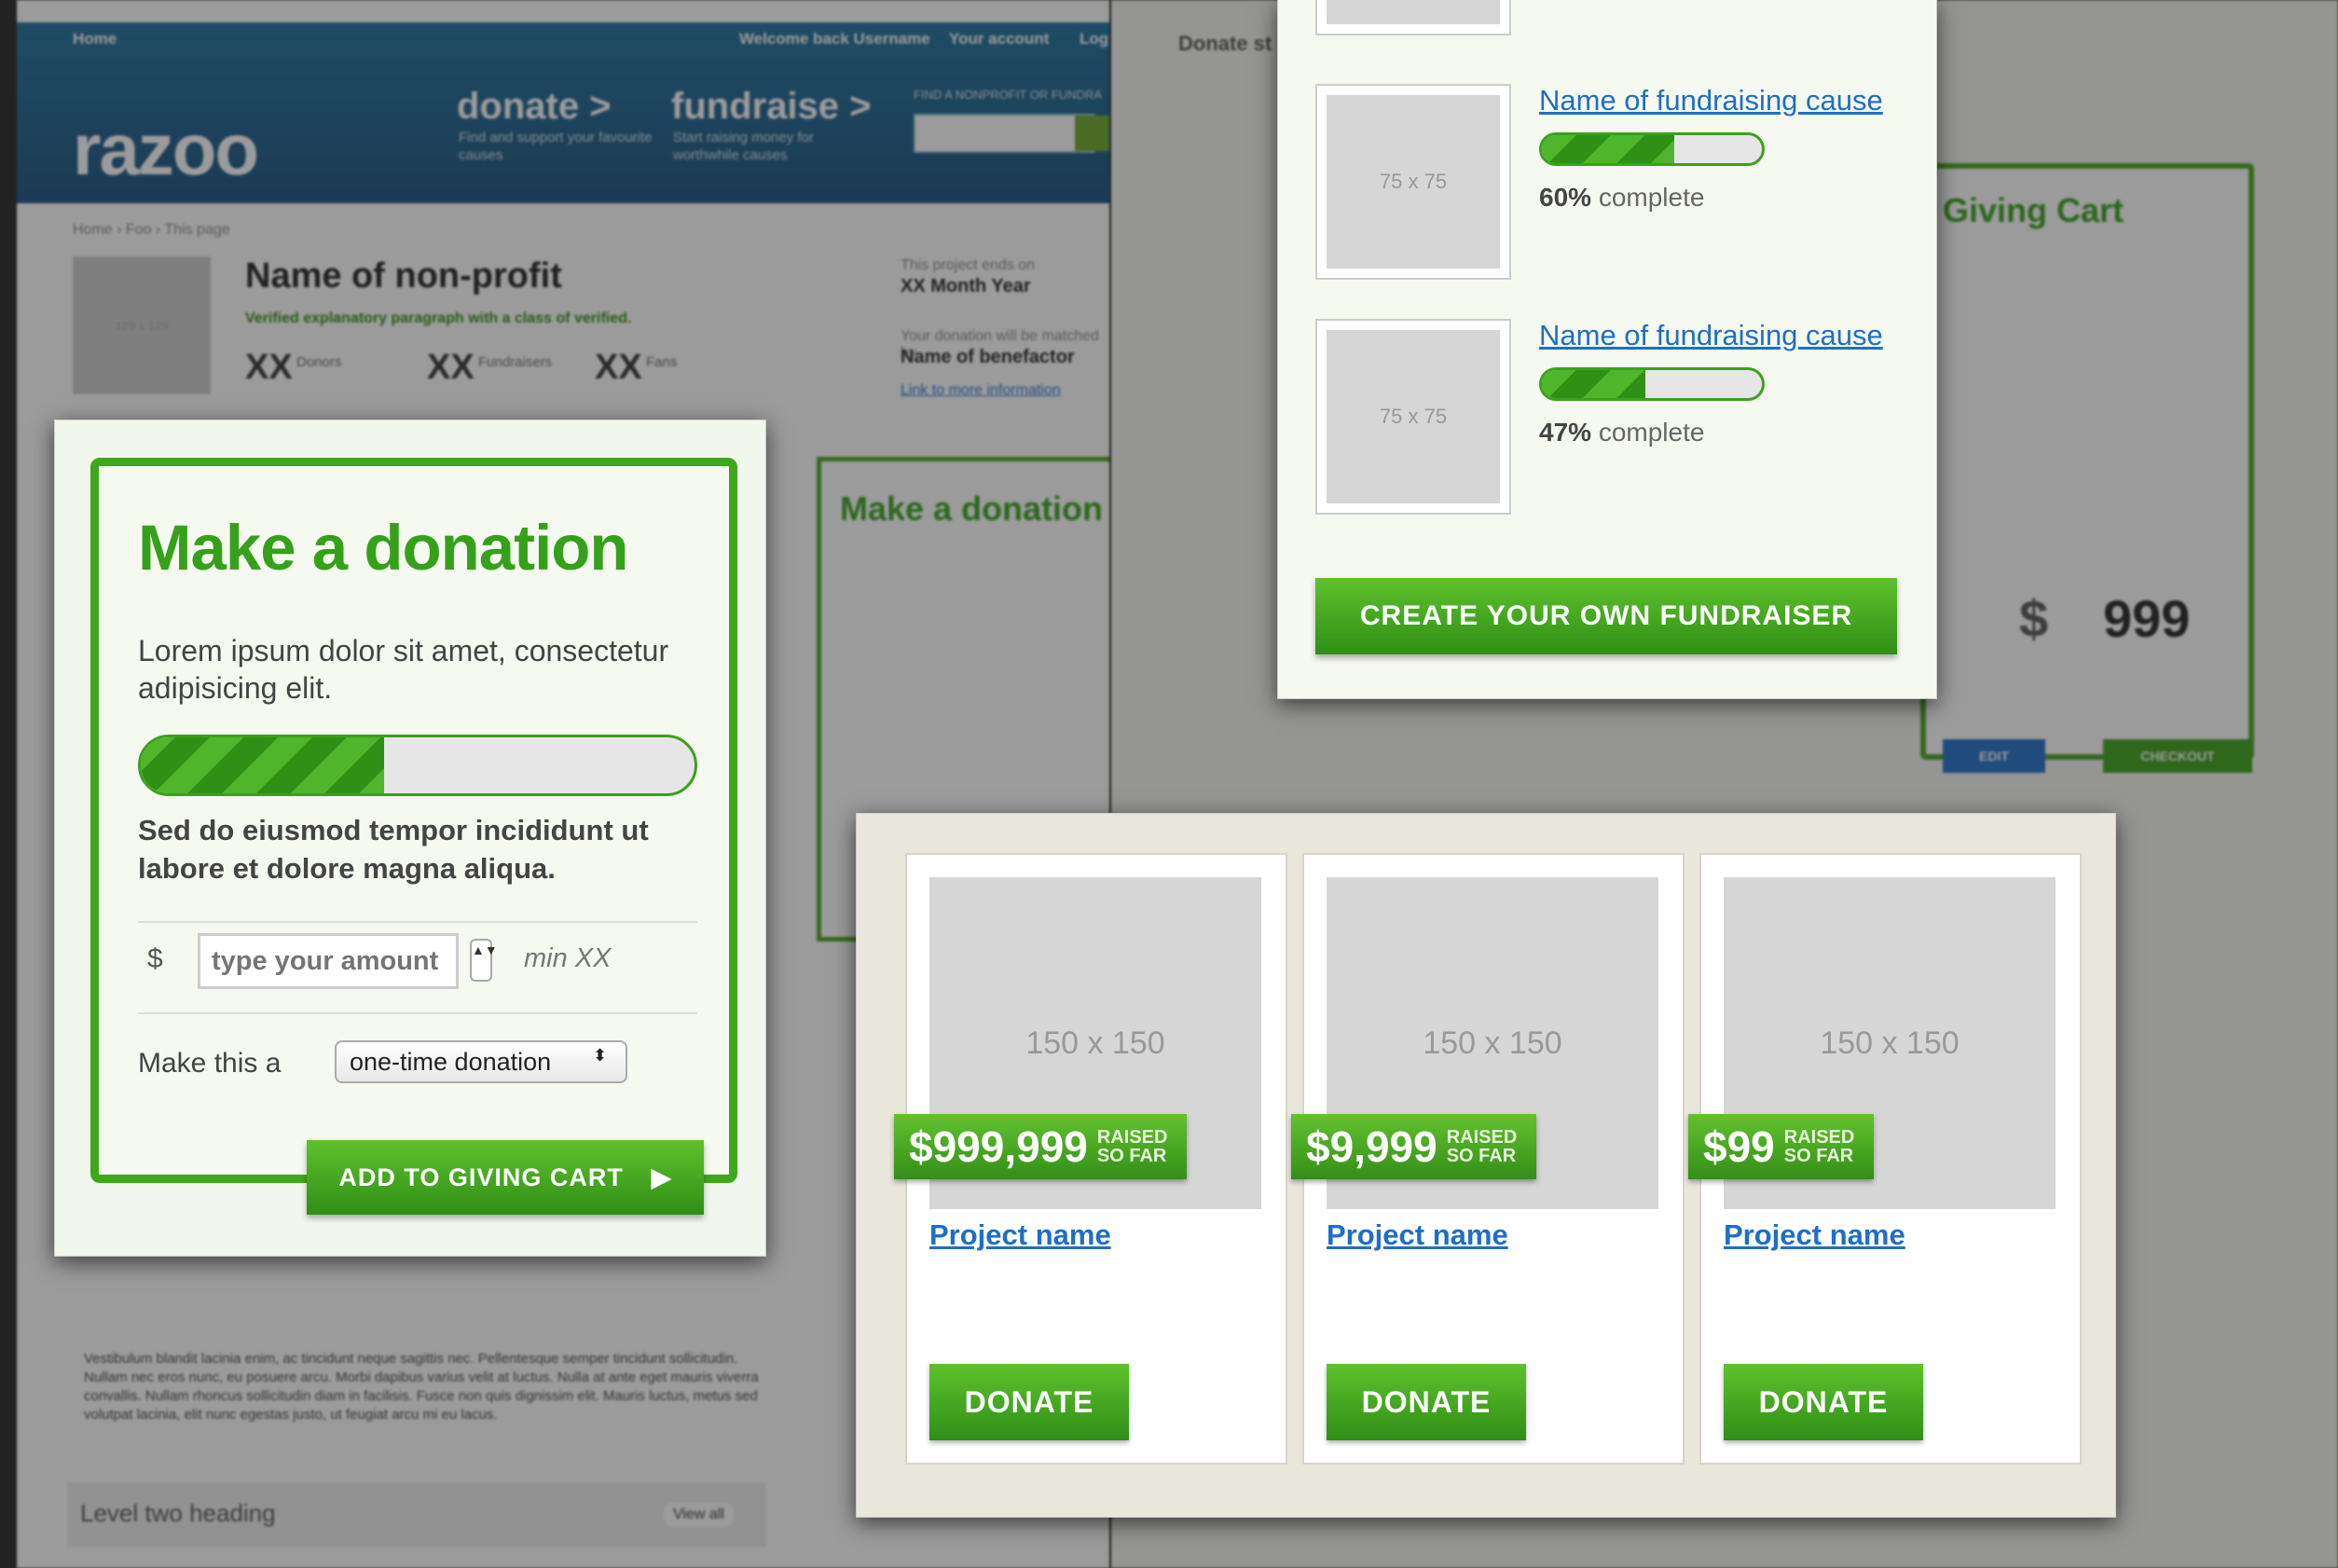 Image resolution: width=2338 pixels, height=1568 pixels. What do you see at coordinates (1994, 756) in the screenshot?
I see `cart-edit-button: EDIT` at bounding box center [1994, 756].